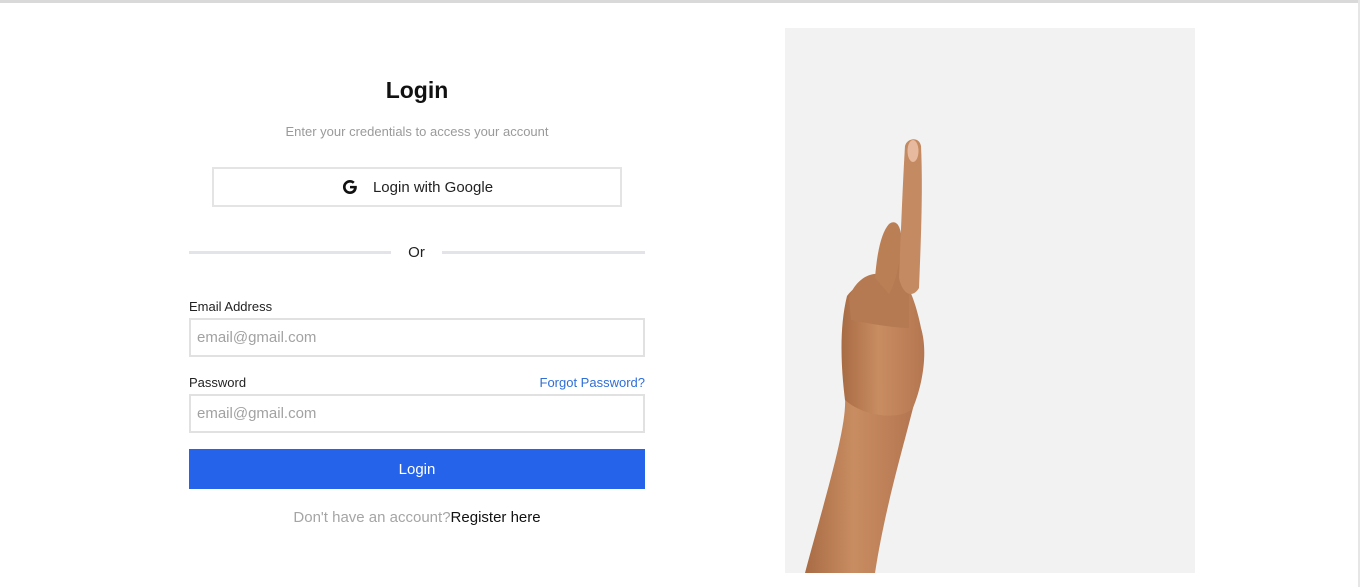 The height and width of the screenshot is (587, 1360). What do you see at coordinates (231, 306) in the screenshot?
I see `email-label: Email Address` at bounding box center [231, 306].